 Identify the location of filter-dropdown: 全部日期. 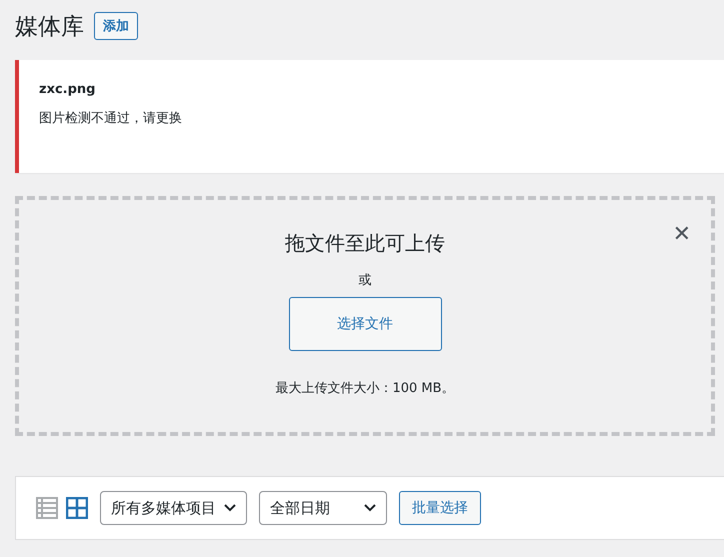
(323, 508).